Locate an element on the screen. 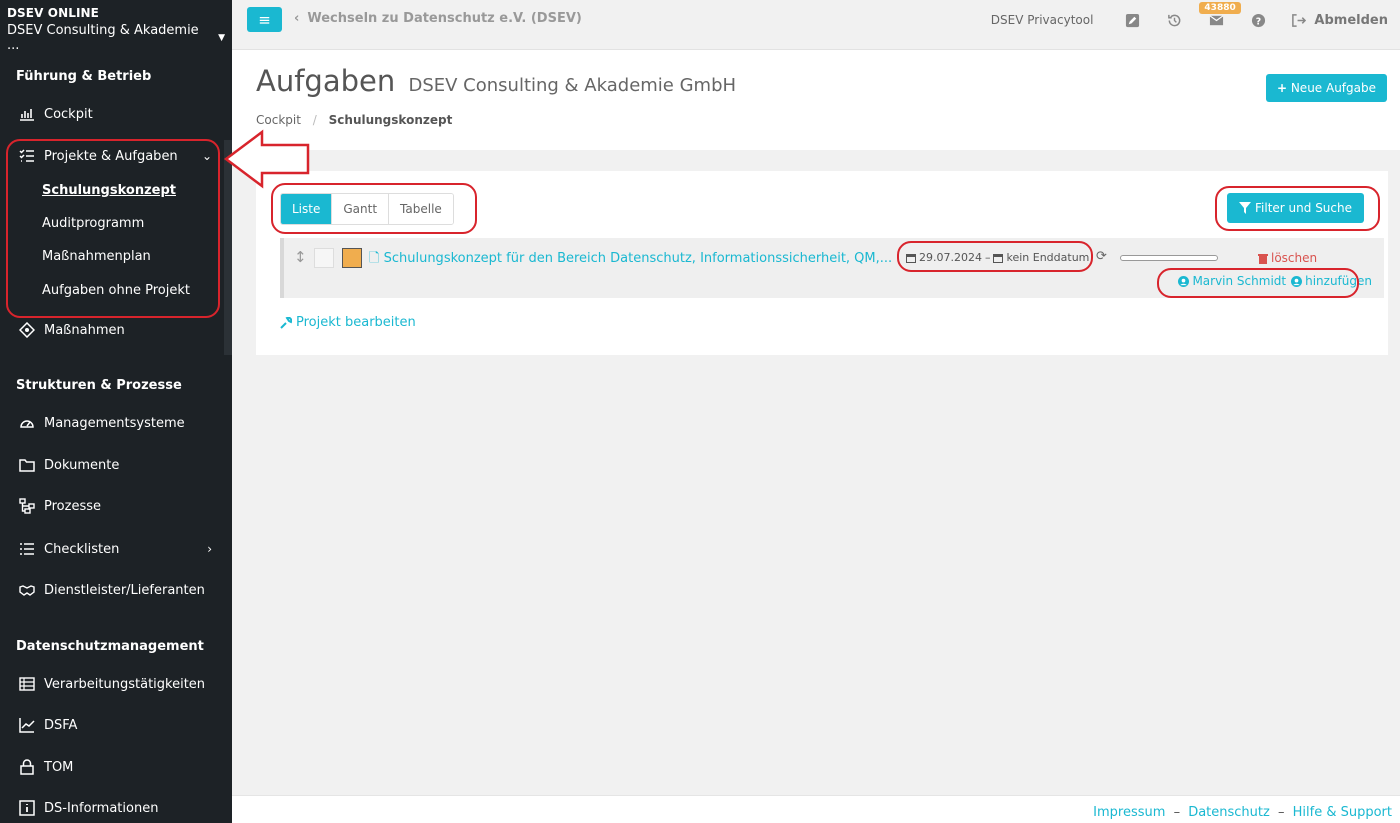 This screenshot has height=823, width=1400. sidebar-item-cockpit: Cockpit is located at coordinates (116, 114).